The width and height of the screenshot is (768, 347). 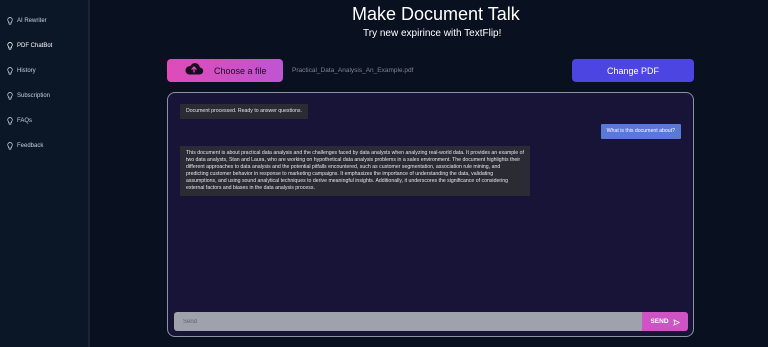 I want to click on sidebar-item-label: FAQs, so click(x=25, y=121).